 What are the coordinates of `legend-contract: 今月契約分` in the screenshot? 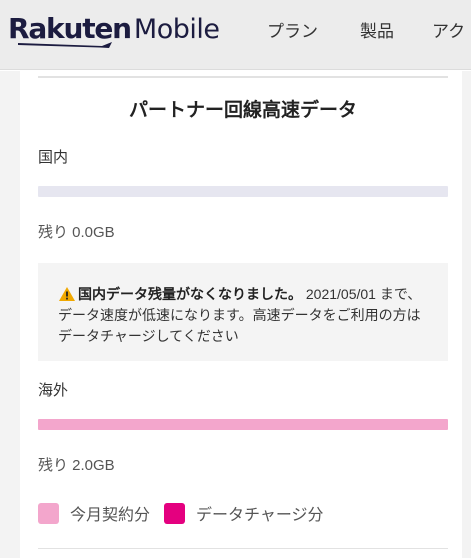 It's located at (94, 513).